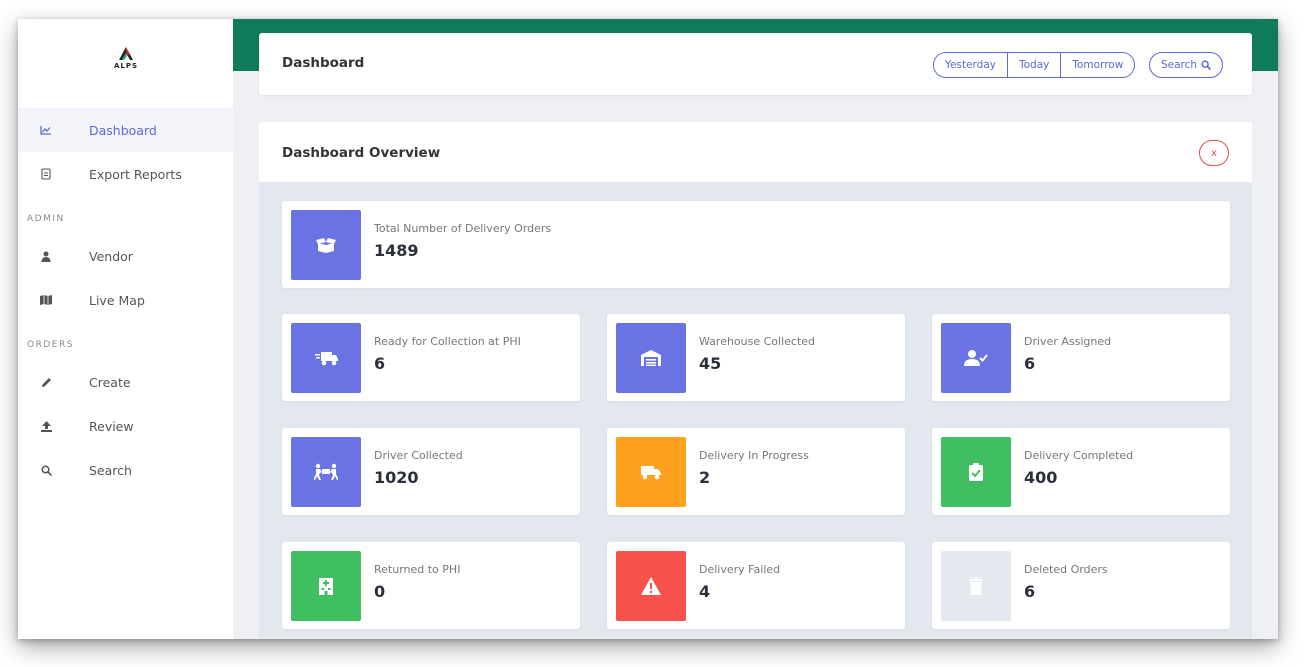 The height and width of the screenshot is (667, 1311). Describe the element at coordinates (1097, 65) in the screenshot. I see `tomorrow-button: Tomorrow` at that location.